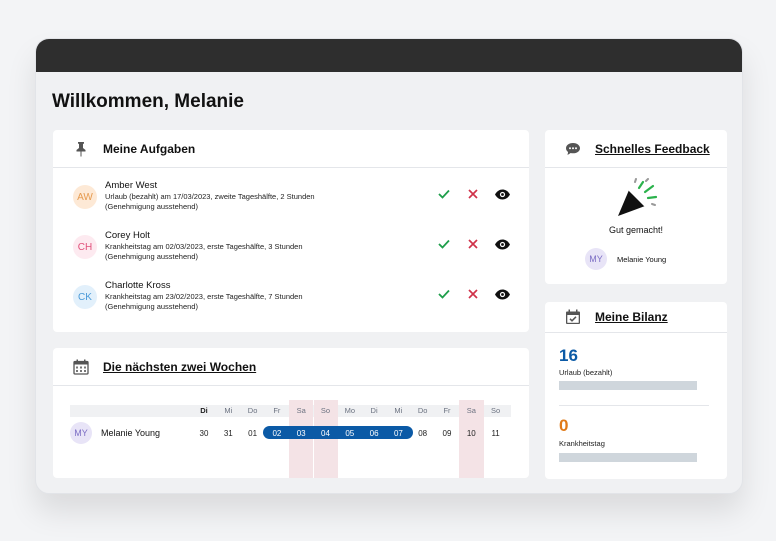  I want to click on schedule-title: Die nächsten zwei Wochen, so click(179, 367).